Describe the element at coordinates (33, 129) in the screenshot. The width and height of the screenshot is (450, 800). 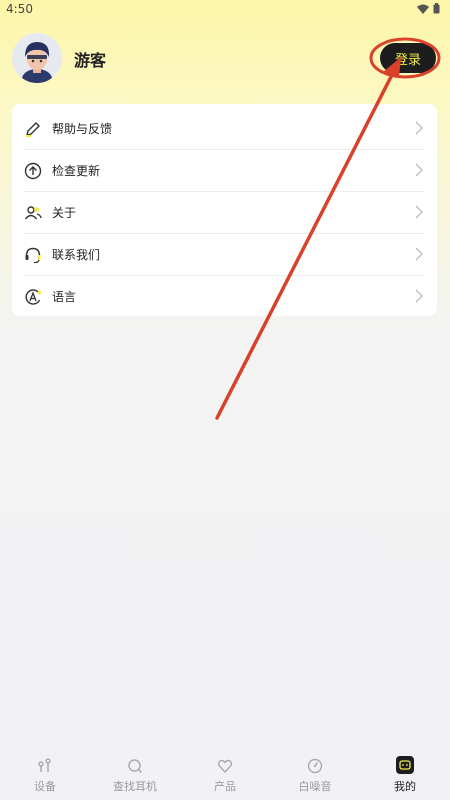
I see `edit-icon` at that location.